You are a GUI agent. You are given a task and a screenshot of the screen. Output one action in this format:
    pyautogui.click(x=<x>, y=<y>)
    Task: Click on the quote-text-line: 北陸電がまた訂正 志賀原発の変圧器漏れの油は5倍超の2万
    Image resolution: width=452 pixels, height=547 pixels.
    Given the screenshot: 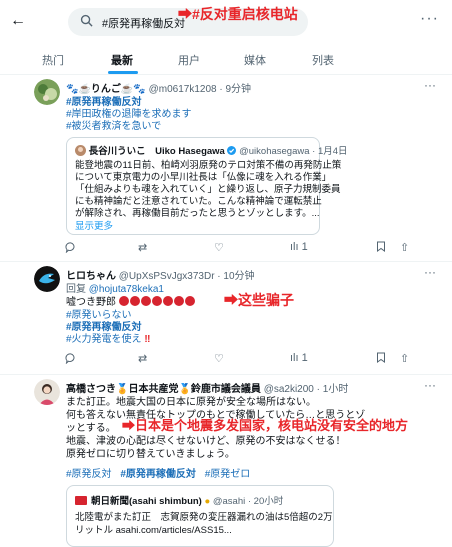 What is the action you would take?
    pyautogui.click(x=204, y=517)
    